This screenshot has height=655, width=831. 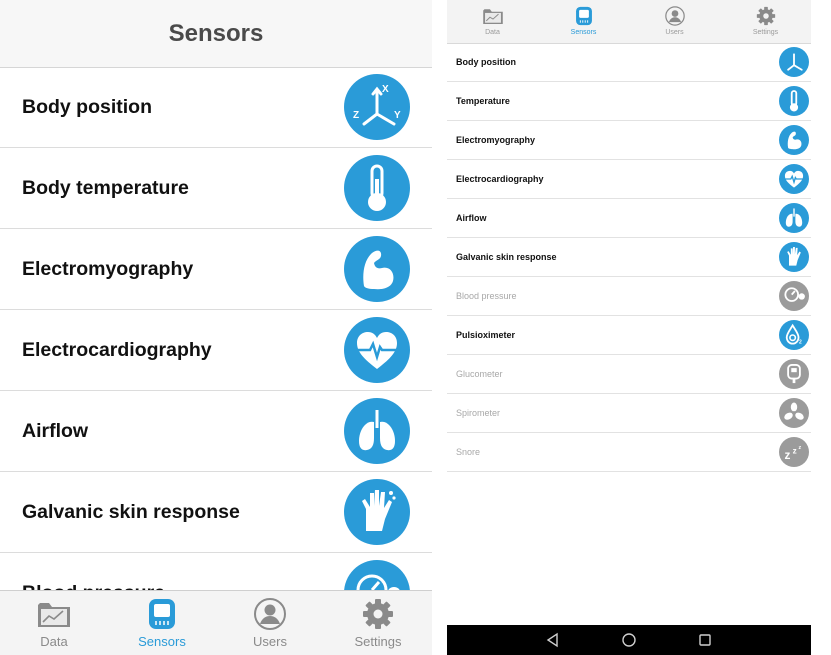 I want to click on spirometer-fan-icon, so click(x=794, y=413).